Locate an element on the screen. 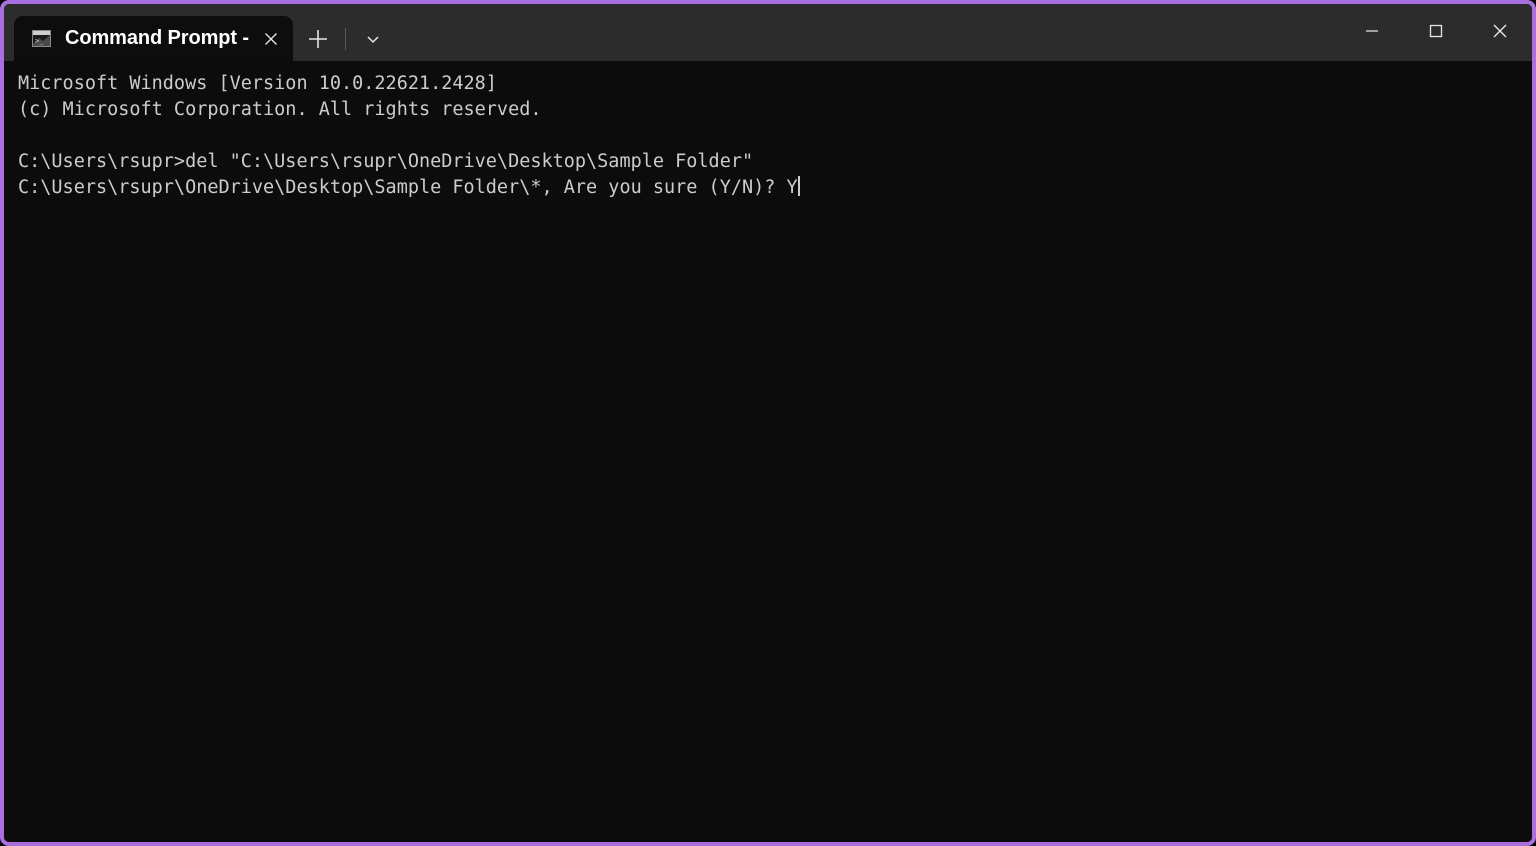 Image resolution: width=1536 pixels, height=846 pixels. tab-title: Command Prompt - is located at coordinates (157, 38).